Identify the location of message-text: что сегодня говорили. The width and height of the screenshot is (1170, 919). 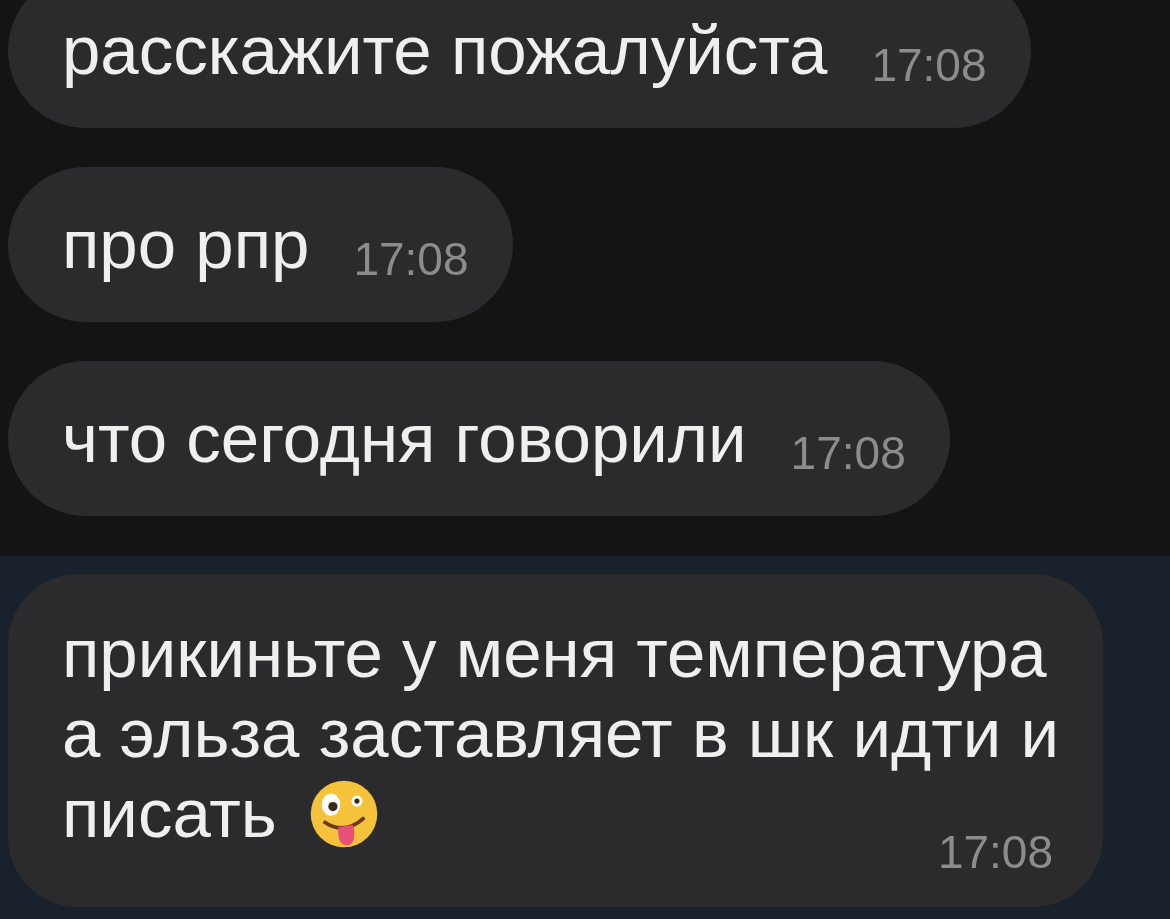
(404, 438).